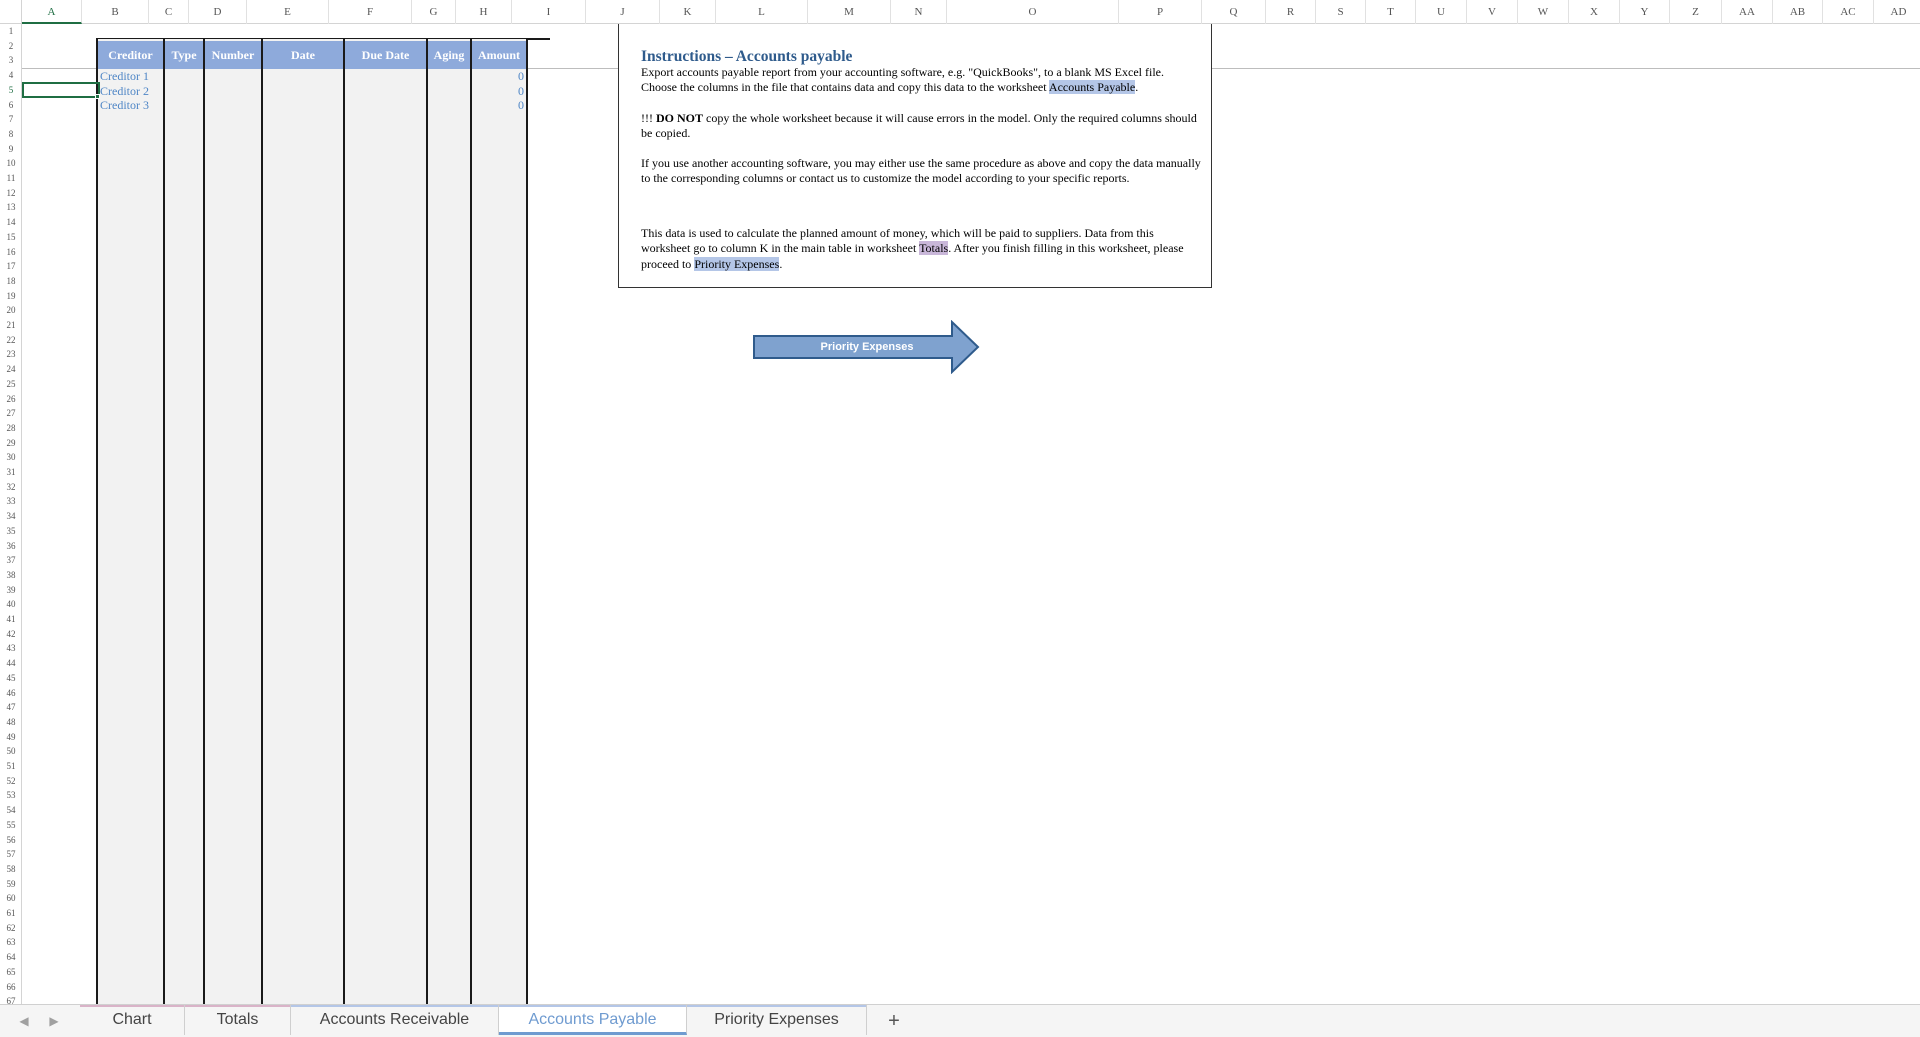  Describe the element at coordinates (124, 105) in the screenshot. I see `creditor-3-cell: Creditor 3` at that location.